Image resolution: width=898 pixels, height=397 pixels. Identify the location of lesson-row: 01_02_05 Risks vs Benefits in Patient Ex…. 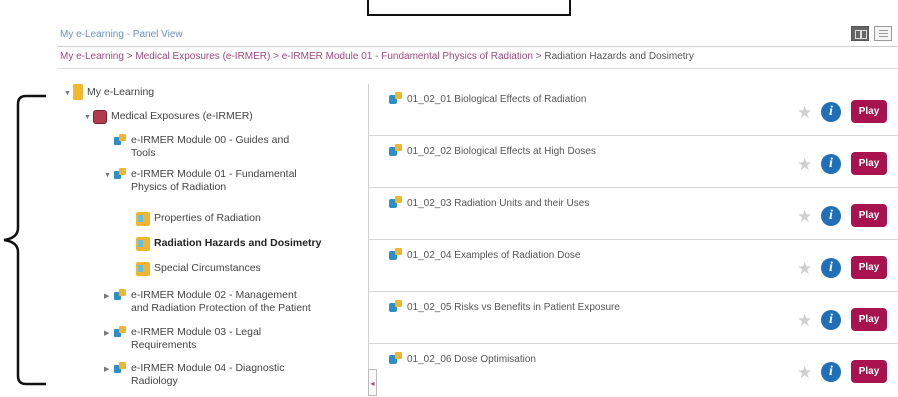
(633, 318).